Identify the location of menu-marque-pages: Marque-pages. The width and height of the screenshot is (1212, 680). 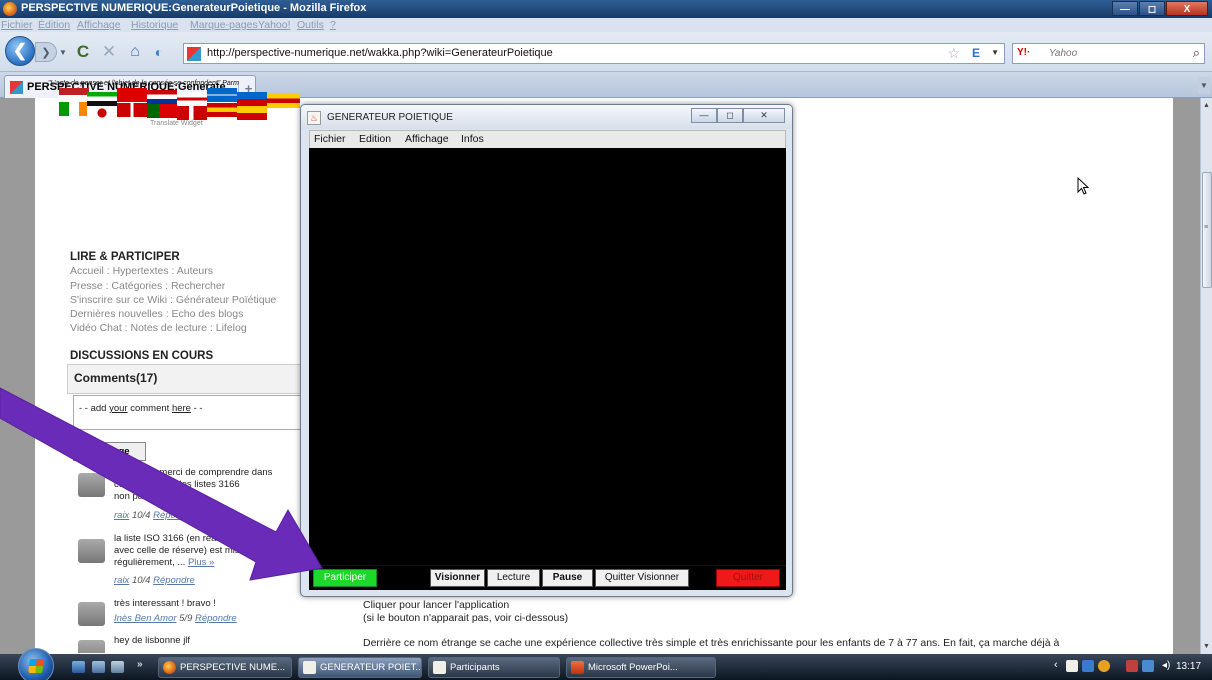
(224, 25).